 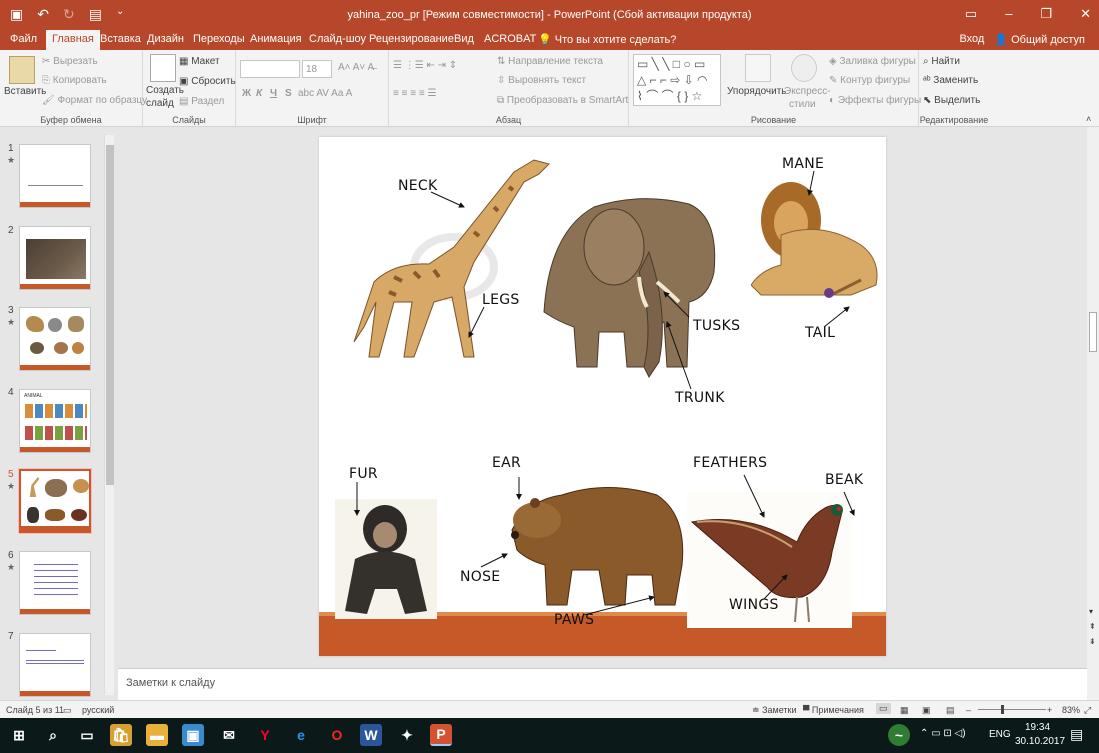 I want to click on label-fur: FUR, so click(x=363, y=474).